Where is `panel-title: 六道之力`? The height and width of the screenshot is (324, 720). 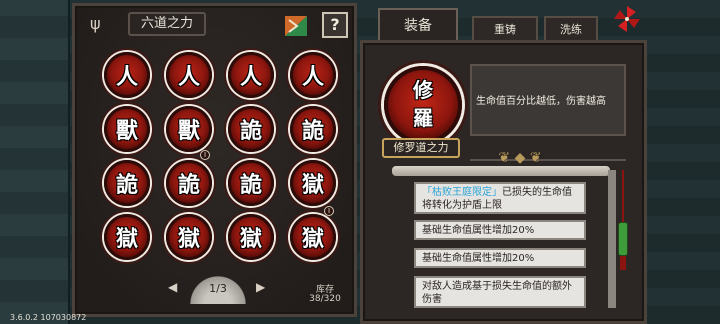
panel-title: 六道之力 is located at coordinates (167, 24).